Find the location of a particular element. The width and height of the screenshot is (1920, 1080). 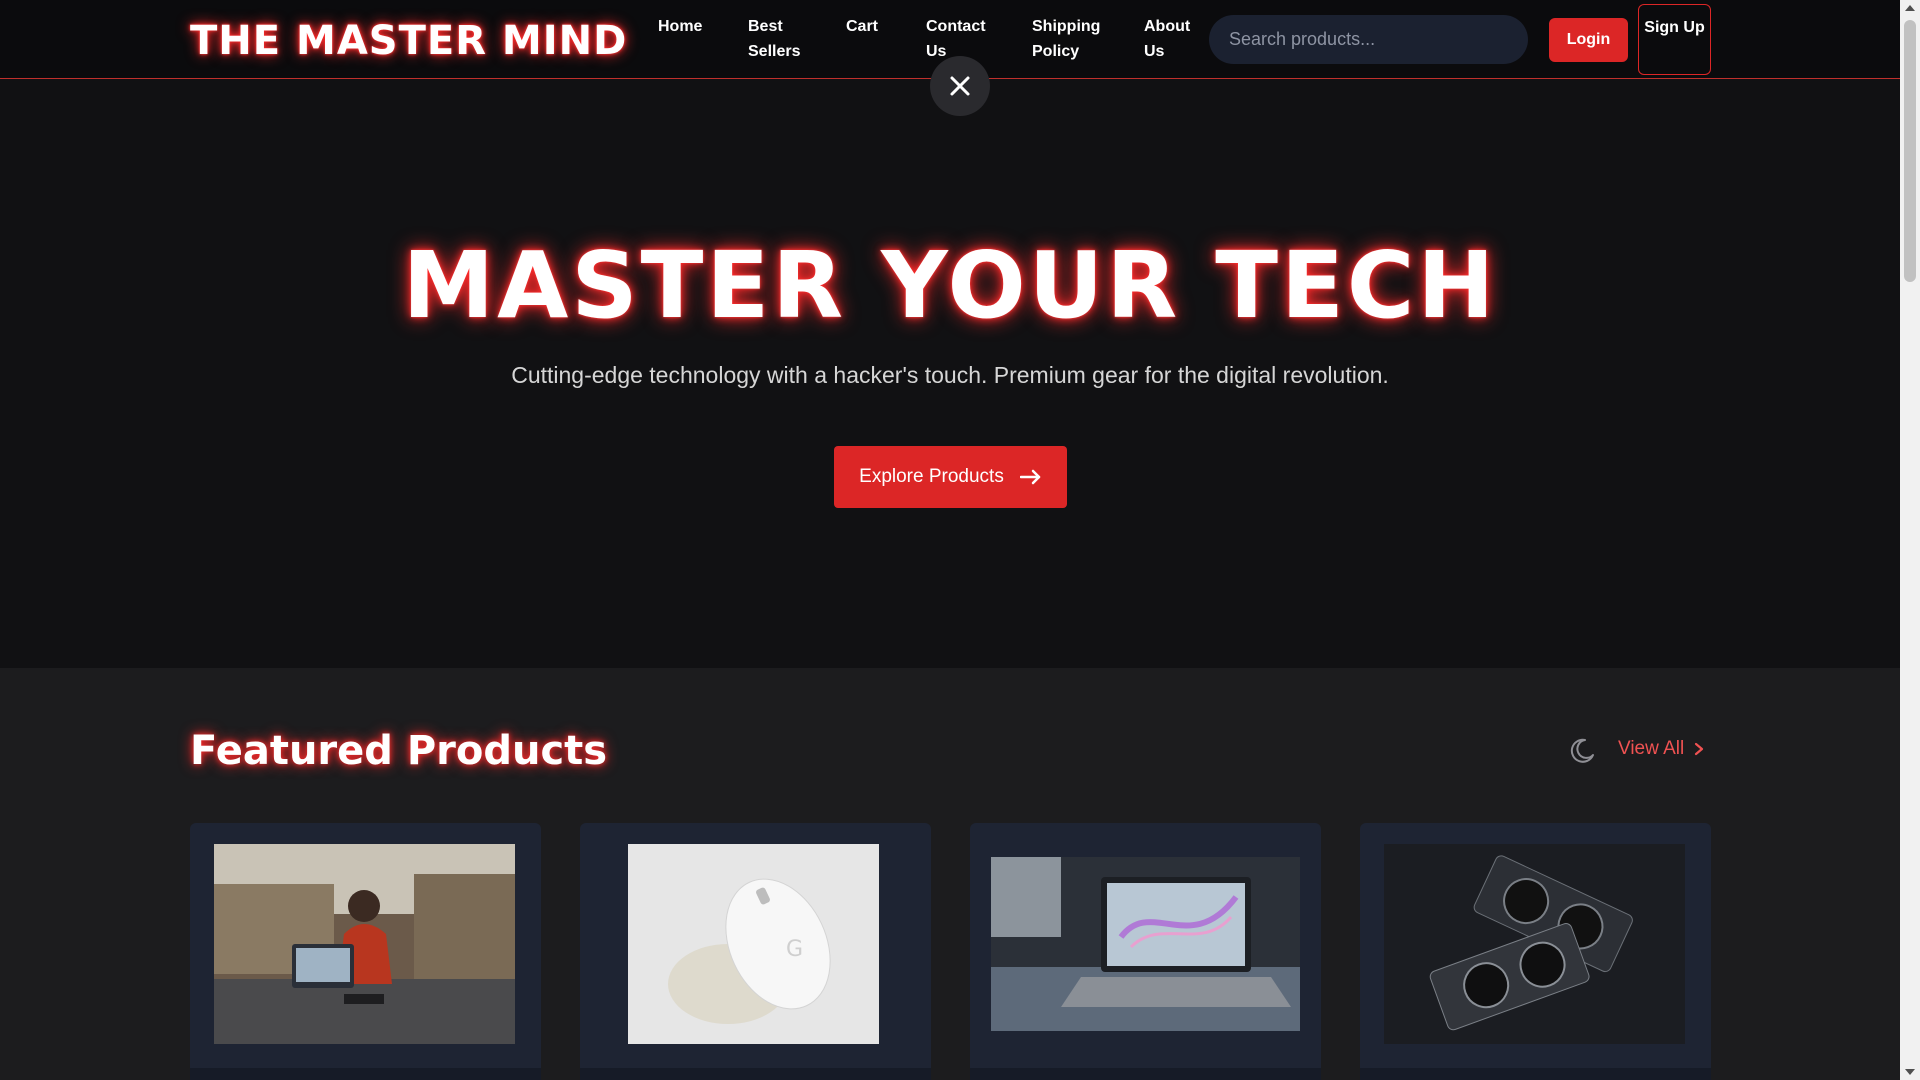

arrow-right-icon is located at coordinates (1030, 477).